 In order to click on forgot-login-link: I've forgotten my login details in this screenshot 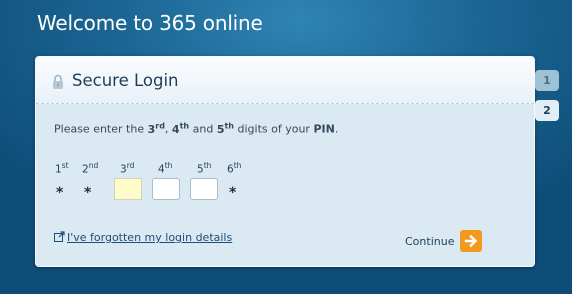, I will do `click(143, 237)`.